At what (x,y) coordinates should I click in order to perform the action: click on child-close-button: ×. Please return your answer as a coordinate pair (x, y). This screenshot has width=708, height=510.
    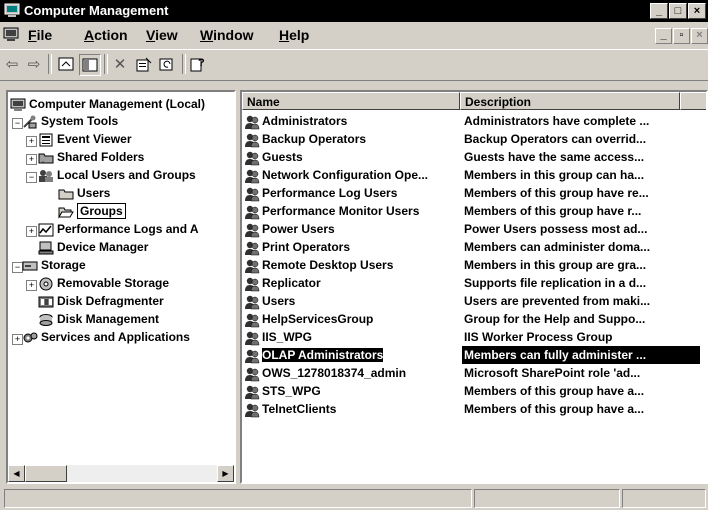
    Looking at the image, I should click on (699, 36).